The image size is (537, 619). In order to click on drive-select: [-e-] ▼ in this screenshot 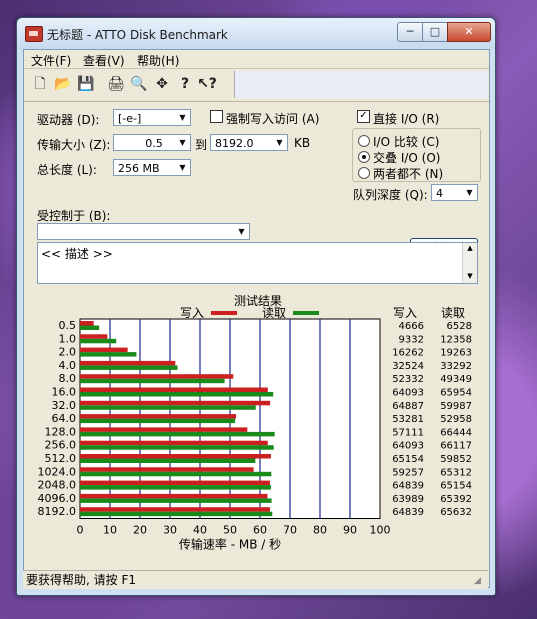, I will do `click(152, 117)`.